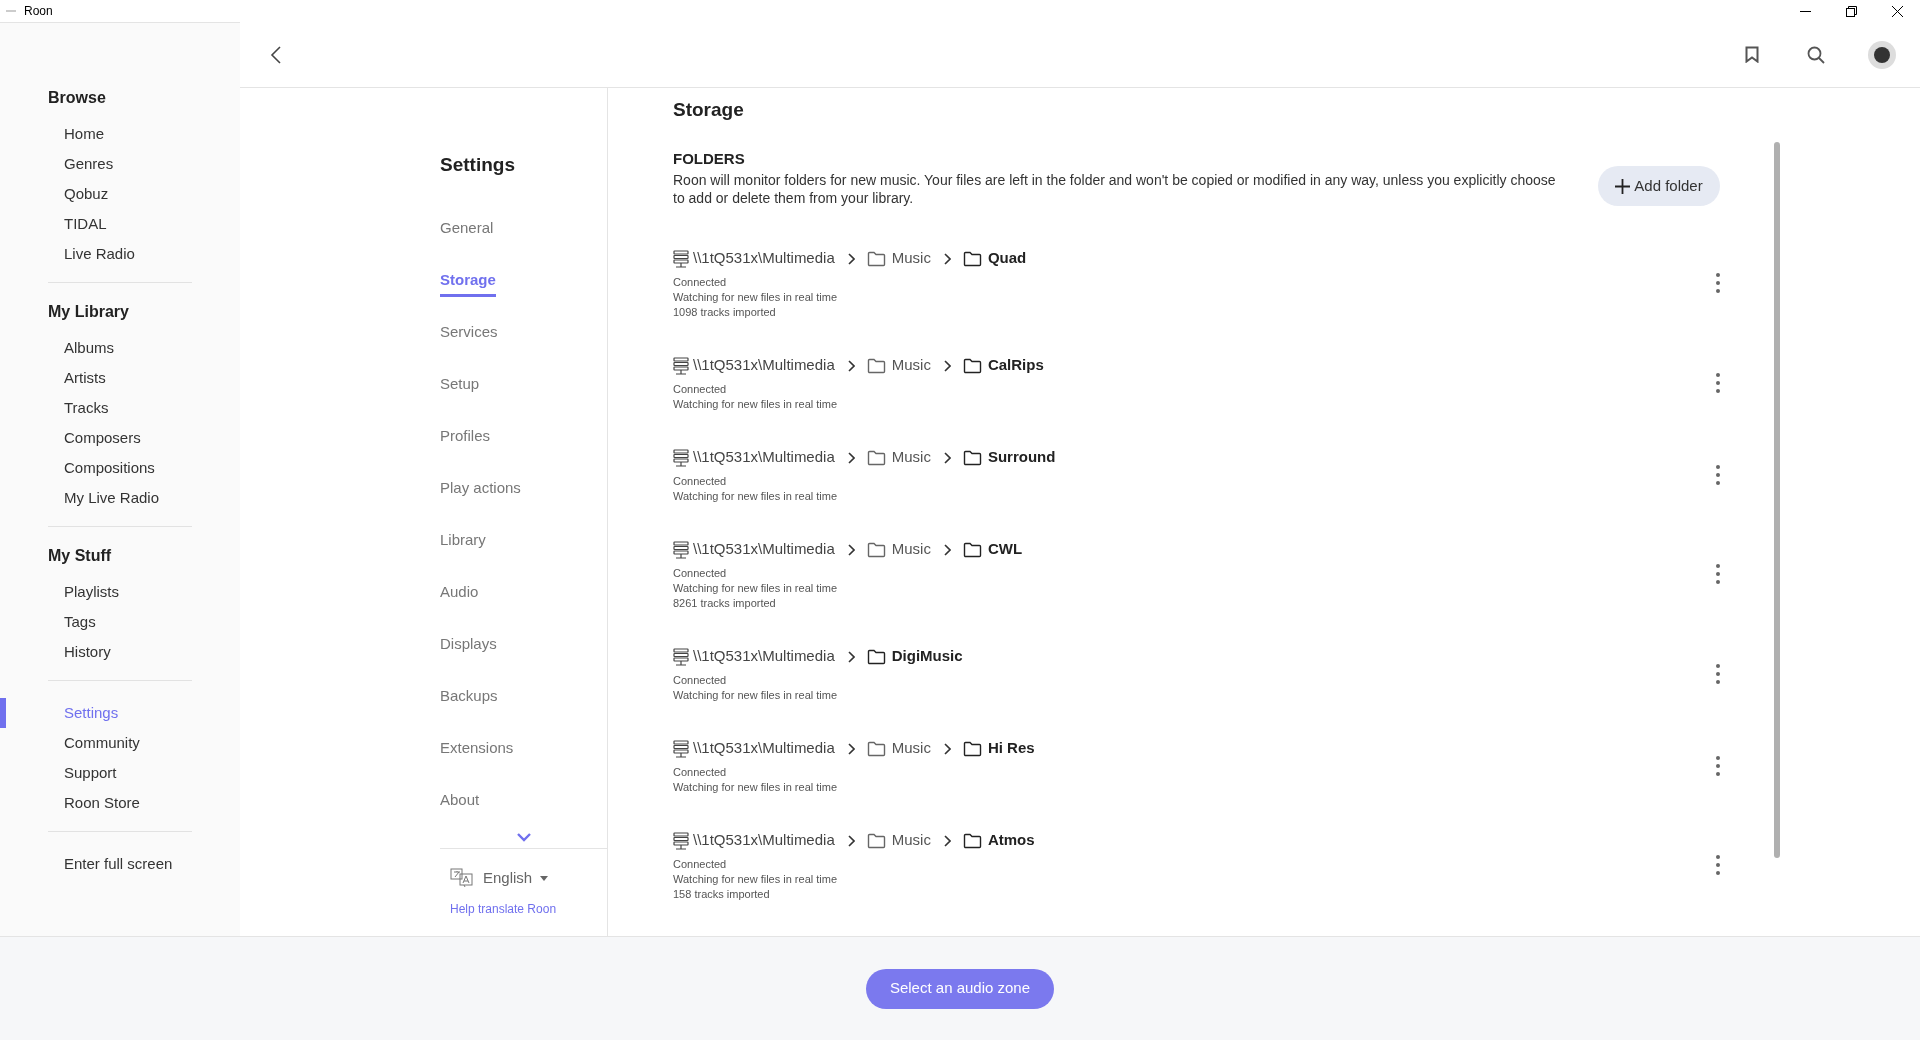 This screenshot has height=1040, width=1920. I want to click on settings-tab: Play actions, so click(480, 491).